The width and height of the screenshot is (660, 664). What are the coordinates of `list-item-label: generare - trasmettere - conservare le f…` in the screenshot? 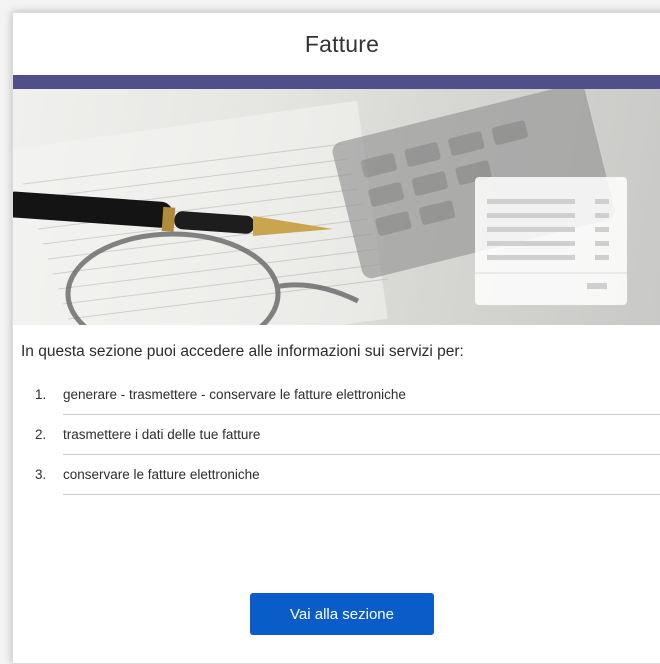 It's located at (234, 394).